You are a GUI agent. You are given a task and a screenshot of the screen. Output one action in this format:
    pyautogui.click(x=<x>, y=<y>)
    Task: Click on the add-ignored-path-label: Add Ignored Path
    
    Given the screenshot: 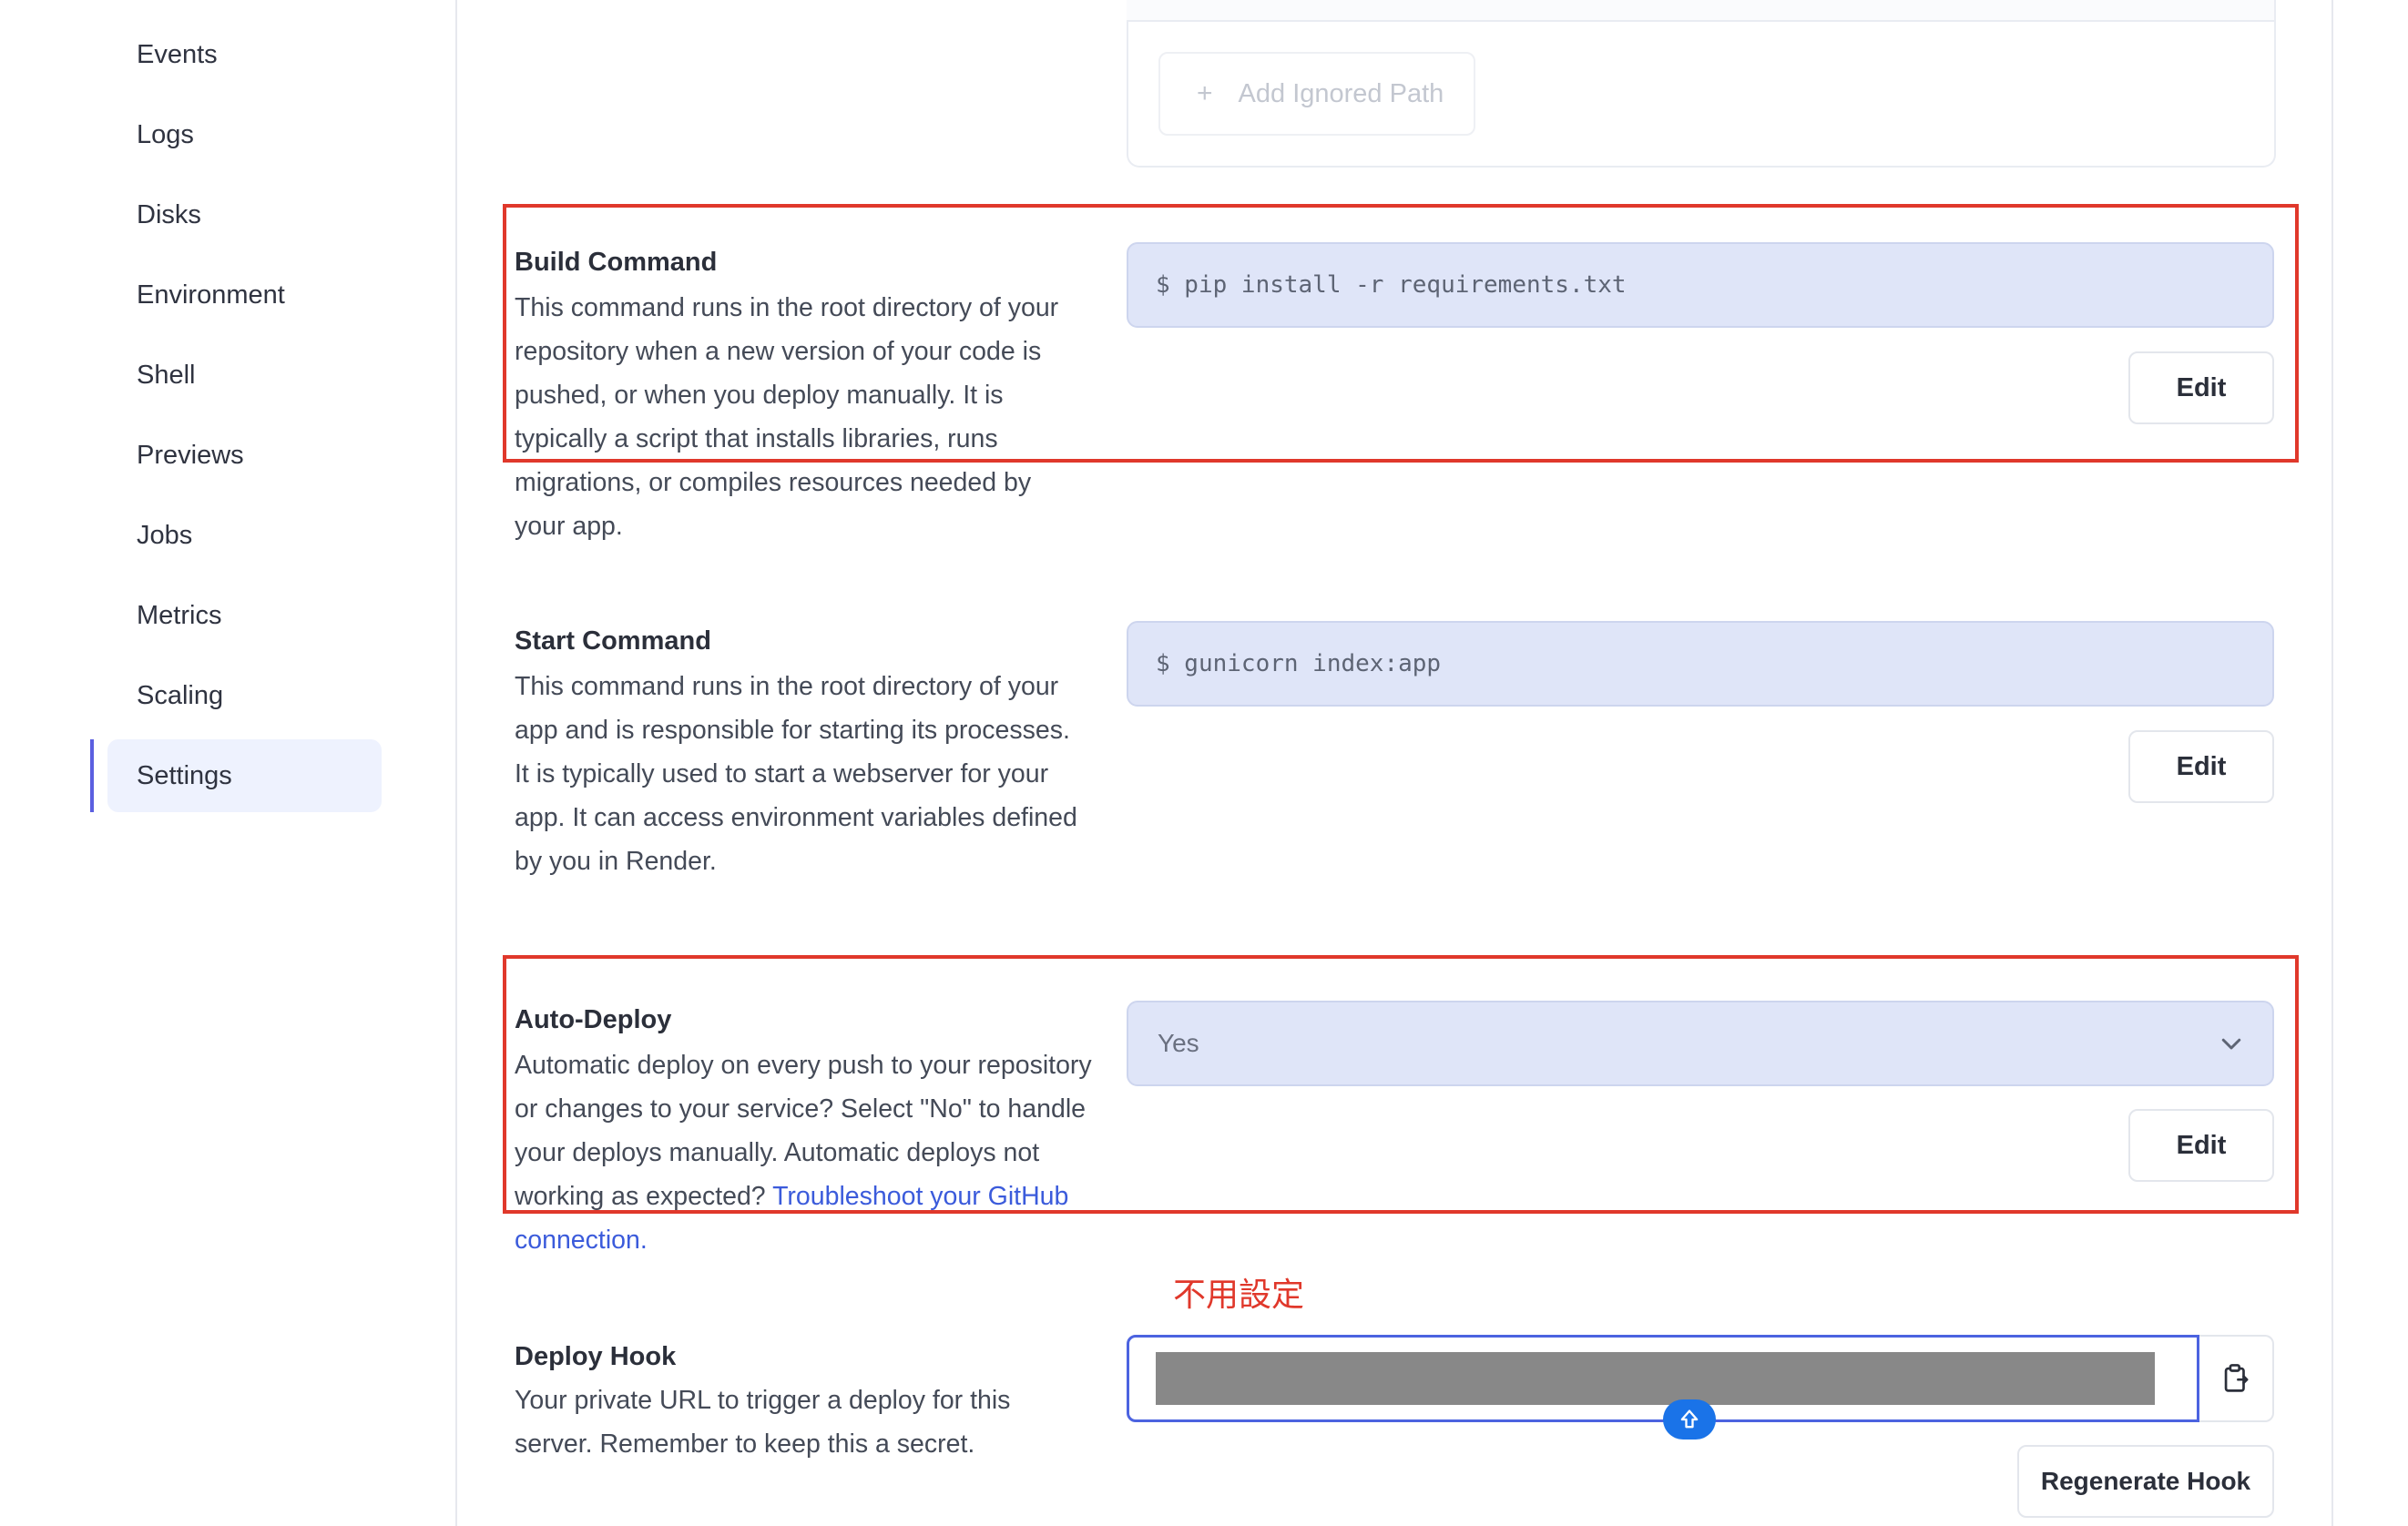 What is the action you would take?
    pyautogui.click(x=1341, y=93)
    